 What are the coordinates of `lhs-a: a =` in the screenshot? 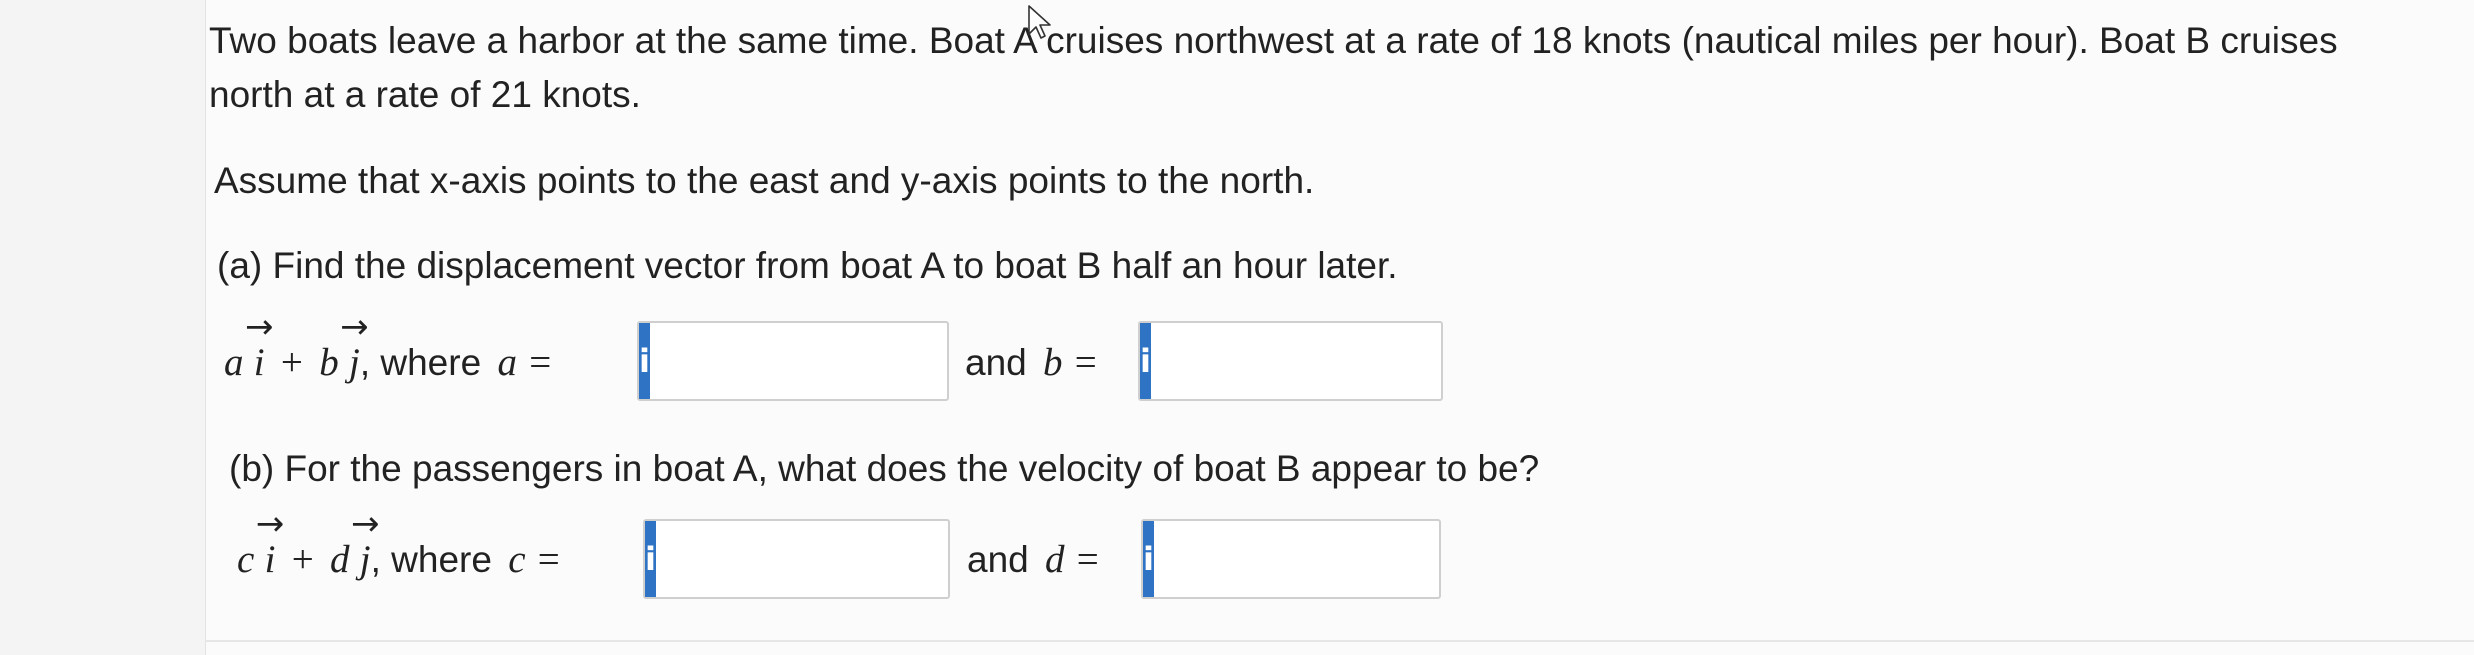 It's located at (525, 362).